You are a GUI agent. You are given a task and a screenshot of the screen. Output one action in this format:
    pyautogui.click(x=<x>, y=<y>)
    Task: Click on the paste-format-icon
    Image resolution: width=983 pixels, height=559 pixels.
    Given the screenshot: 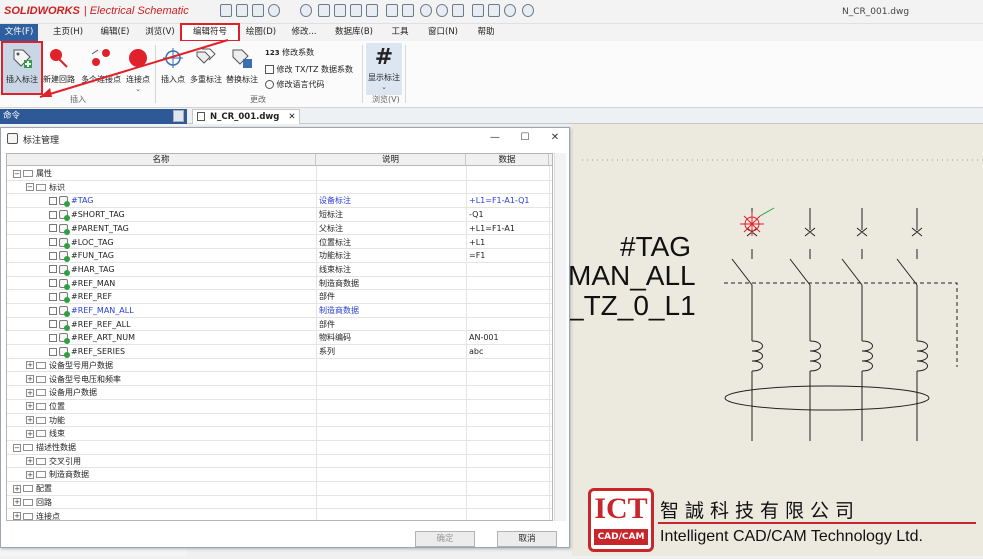 What is the action you would take?
    pyautogui.click(x=408, y=10)
    